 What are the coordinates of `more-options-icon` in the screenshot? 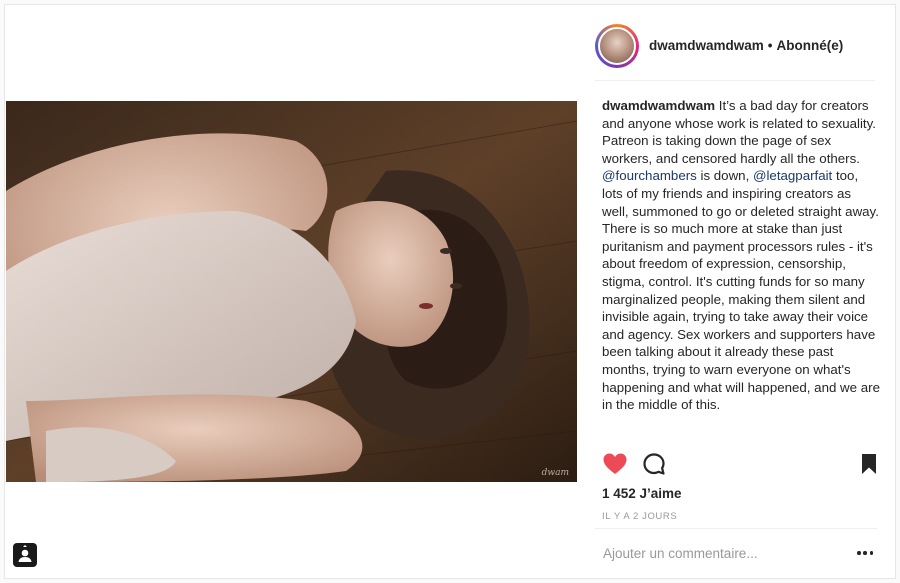 It's located at (865, 554).